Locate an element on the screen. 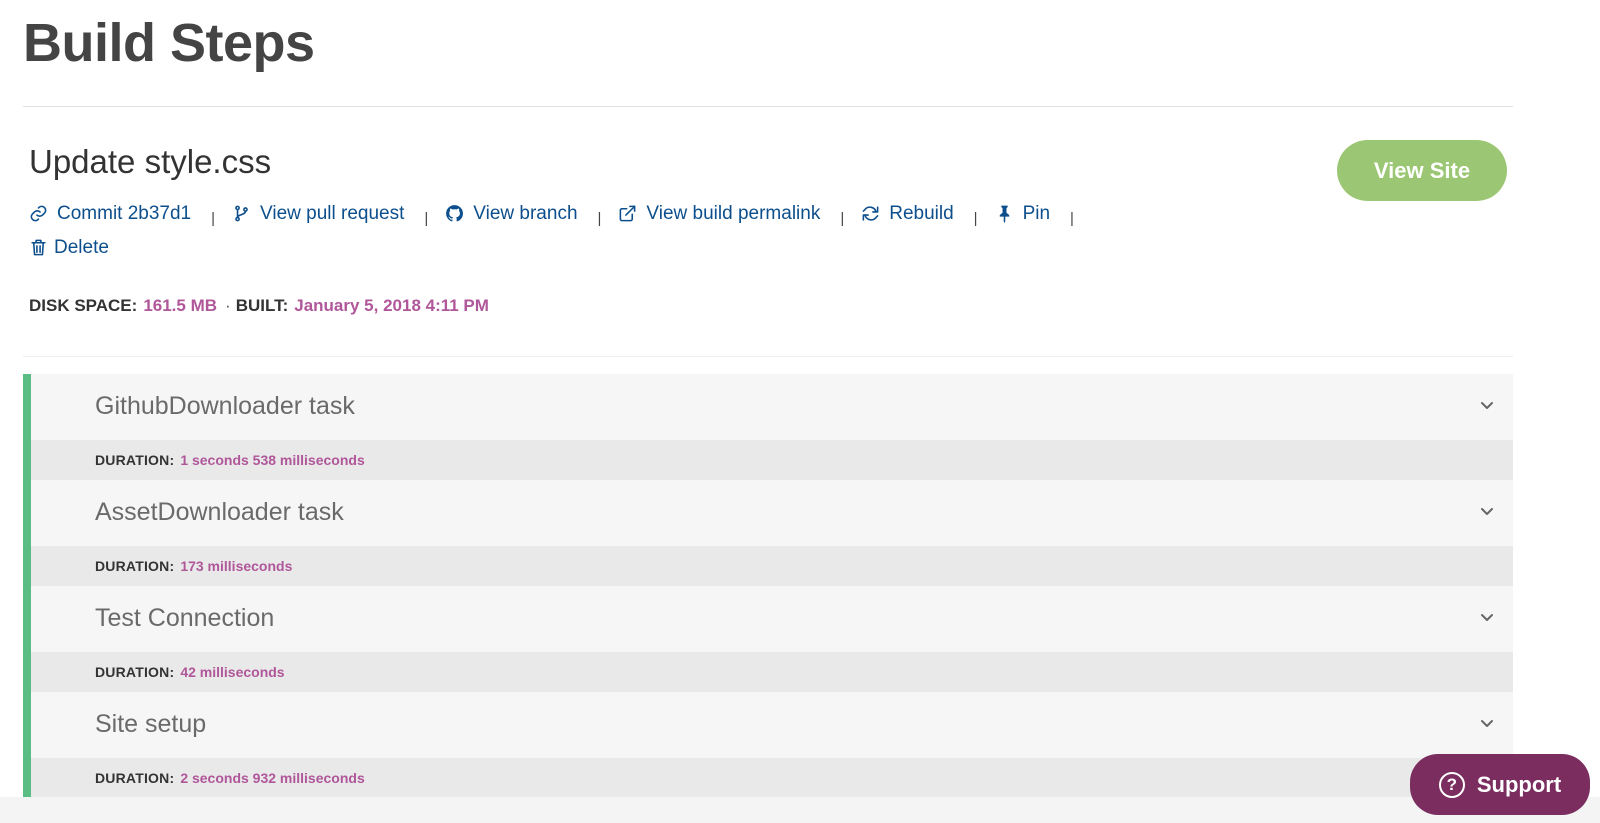  page-bottom-edge is located at coordinates (800, 810).